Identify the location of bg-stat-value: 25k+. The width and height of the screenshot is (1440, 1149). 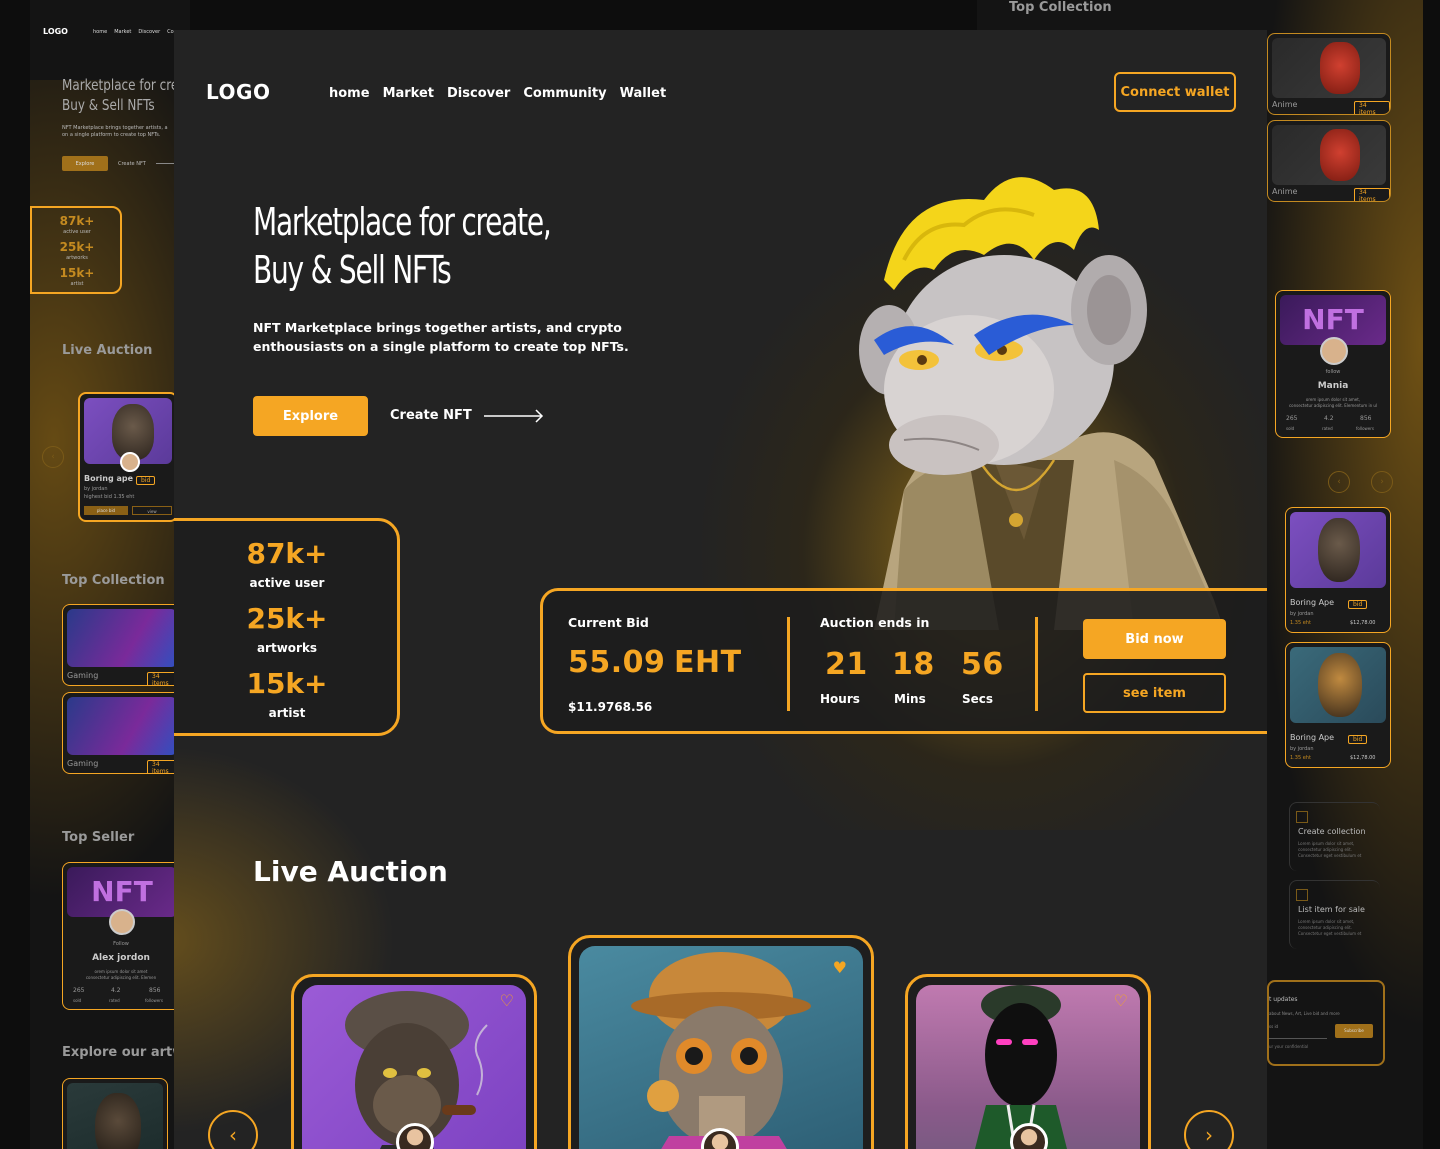
(77, 247).